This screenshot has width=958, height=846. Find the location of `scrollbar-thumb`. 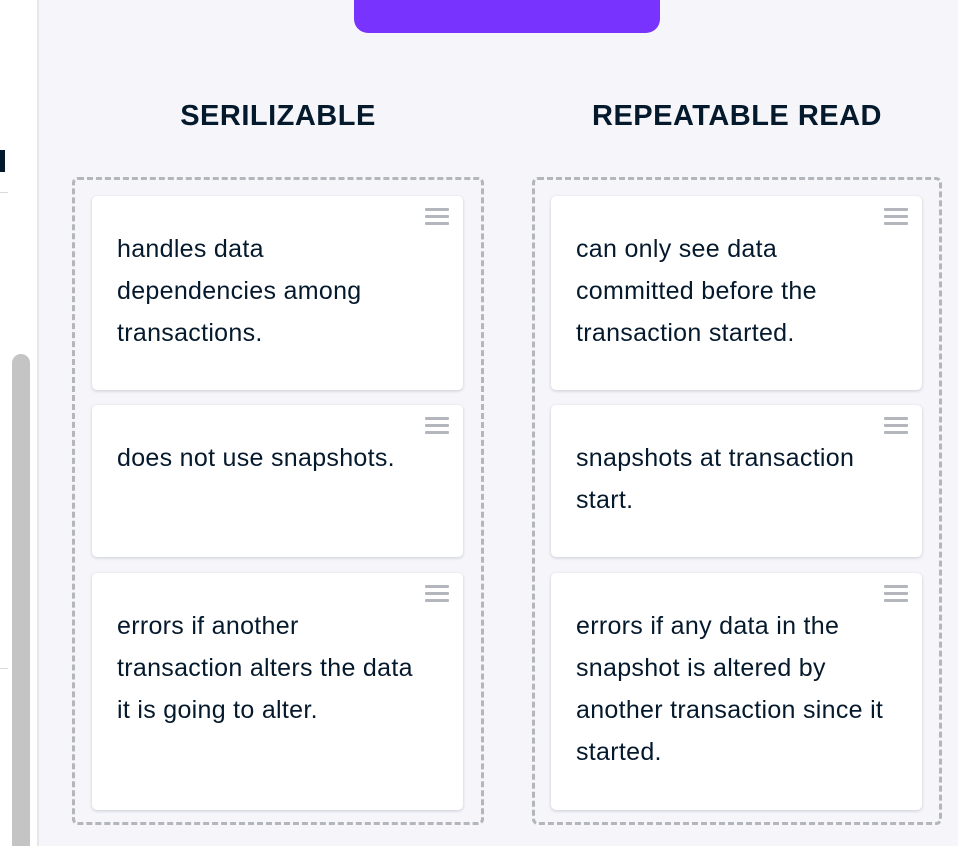

scrollbar-thumb is located at coordinates (21, 600).